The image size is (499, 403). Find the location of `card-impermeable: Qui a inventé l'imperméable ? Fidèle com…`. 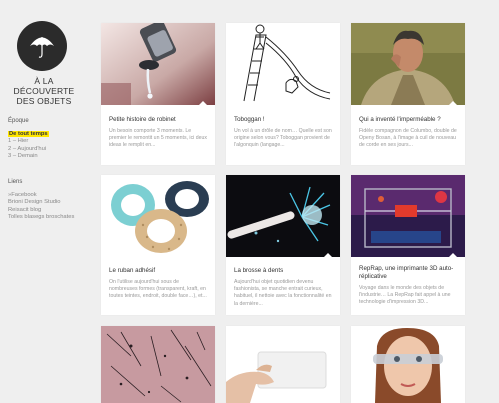

card-impermeable: Qui a inventé l'imperméable ? Fidèle com… is located at coordinates (408, 94).